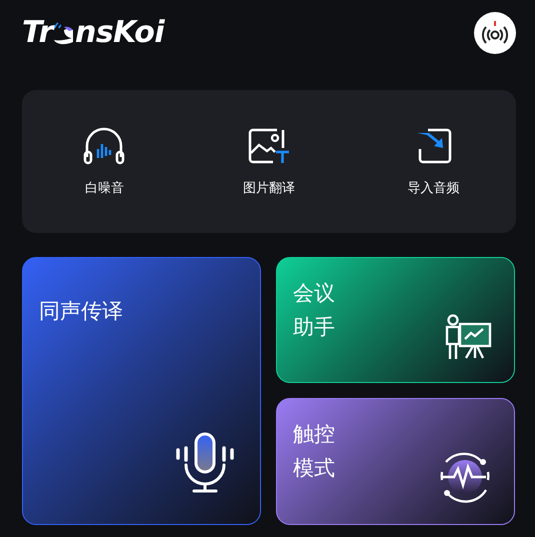 The height and width of the screenshot is (537, 535). What do you see at coordinates (314, 468) in the screenshot?
I see `card-title: 模式` at bounding box center [314, 468].